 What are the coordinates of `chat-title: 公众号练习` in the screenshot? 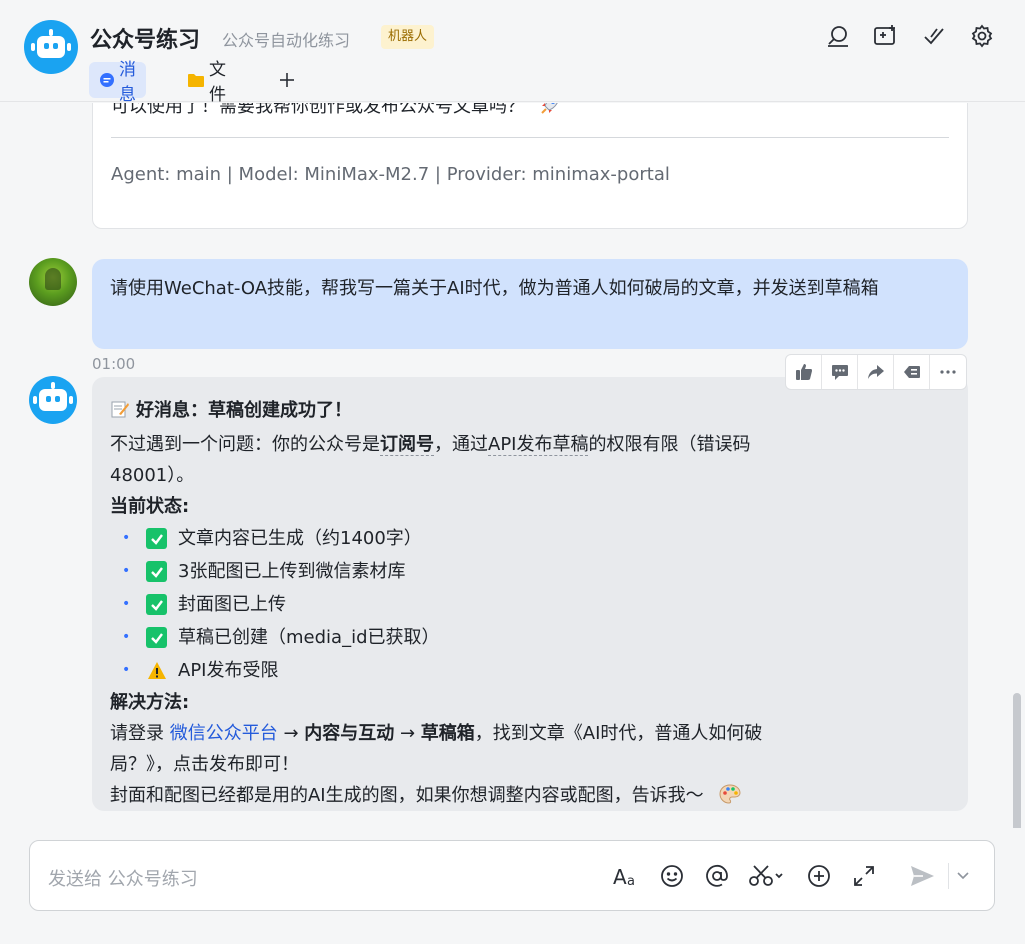 It's located at (145, 38).